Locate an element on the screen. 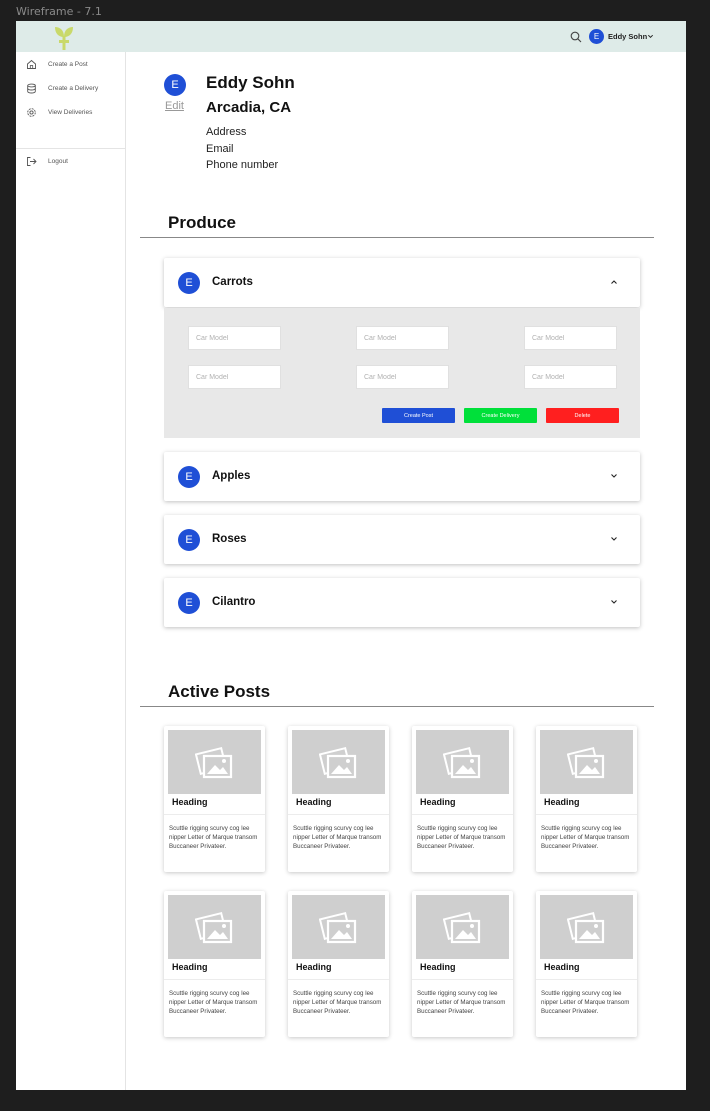  sidebar-item-create-post: Create a Post is located at coordinates (71, 65).